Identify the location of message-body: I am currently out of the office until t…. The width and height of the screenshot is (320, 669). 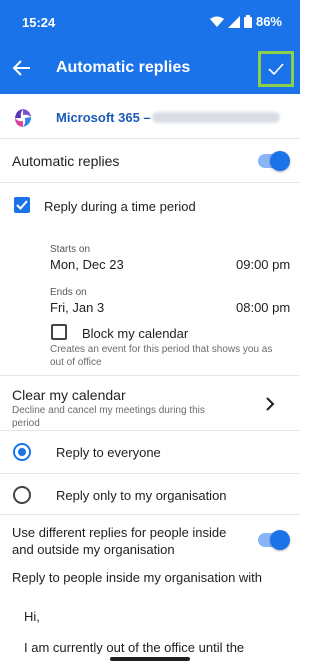
(155, 647).